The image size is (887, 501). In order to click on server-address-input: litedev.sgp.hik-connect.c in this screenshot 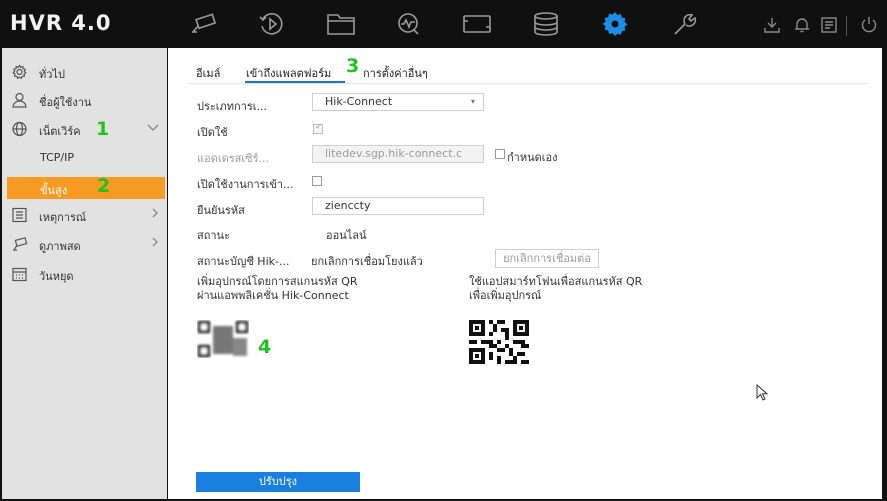, I will do `click(398, 154)`.